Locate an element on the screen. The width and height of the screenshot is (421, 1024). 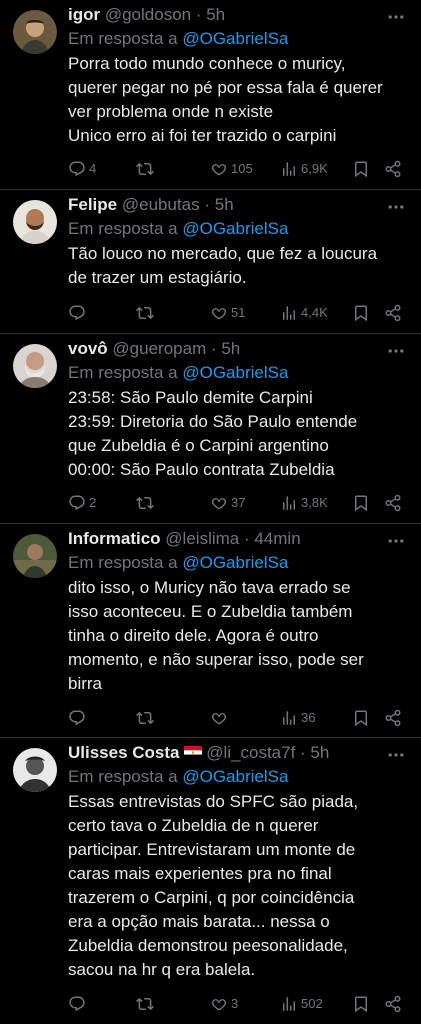
author-handle: @leislima is located at coordinates (202, 538).